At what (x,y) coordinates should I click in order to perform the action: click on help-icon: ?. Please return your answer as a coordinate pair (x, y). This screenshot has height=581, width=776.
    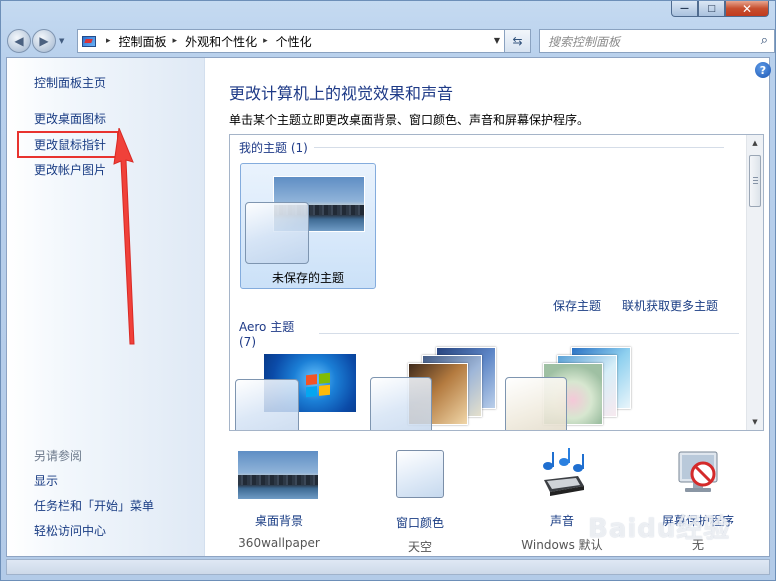
    Looking at the image, I should click on (763, 70).